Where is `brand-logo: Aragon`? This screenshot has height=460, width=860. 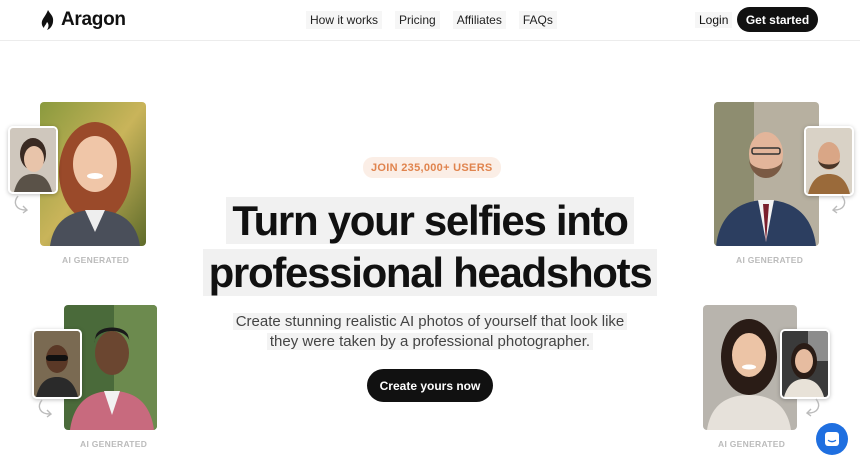
brand-logo: Aragon is located at coordinates (83, 20).